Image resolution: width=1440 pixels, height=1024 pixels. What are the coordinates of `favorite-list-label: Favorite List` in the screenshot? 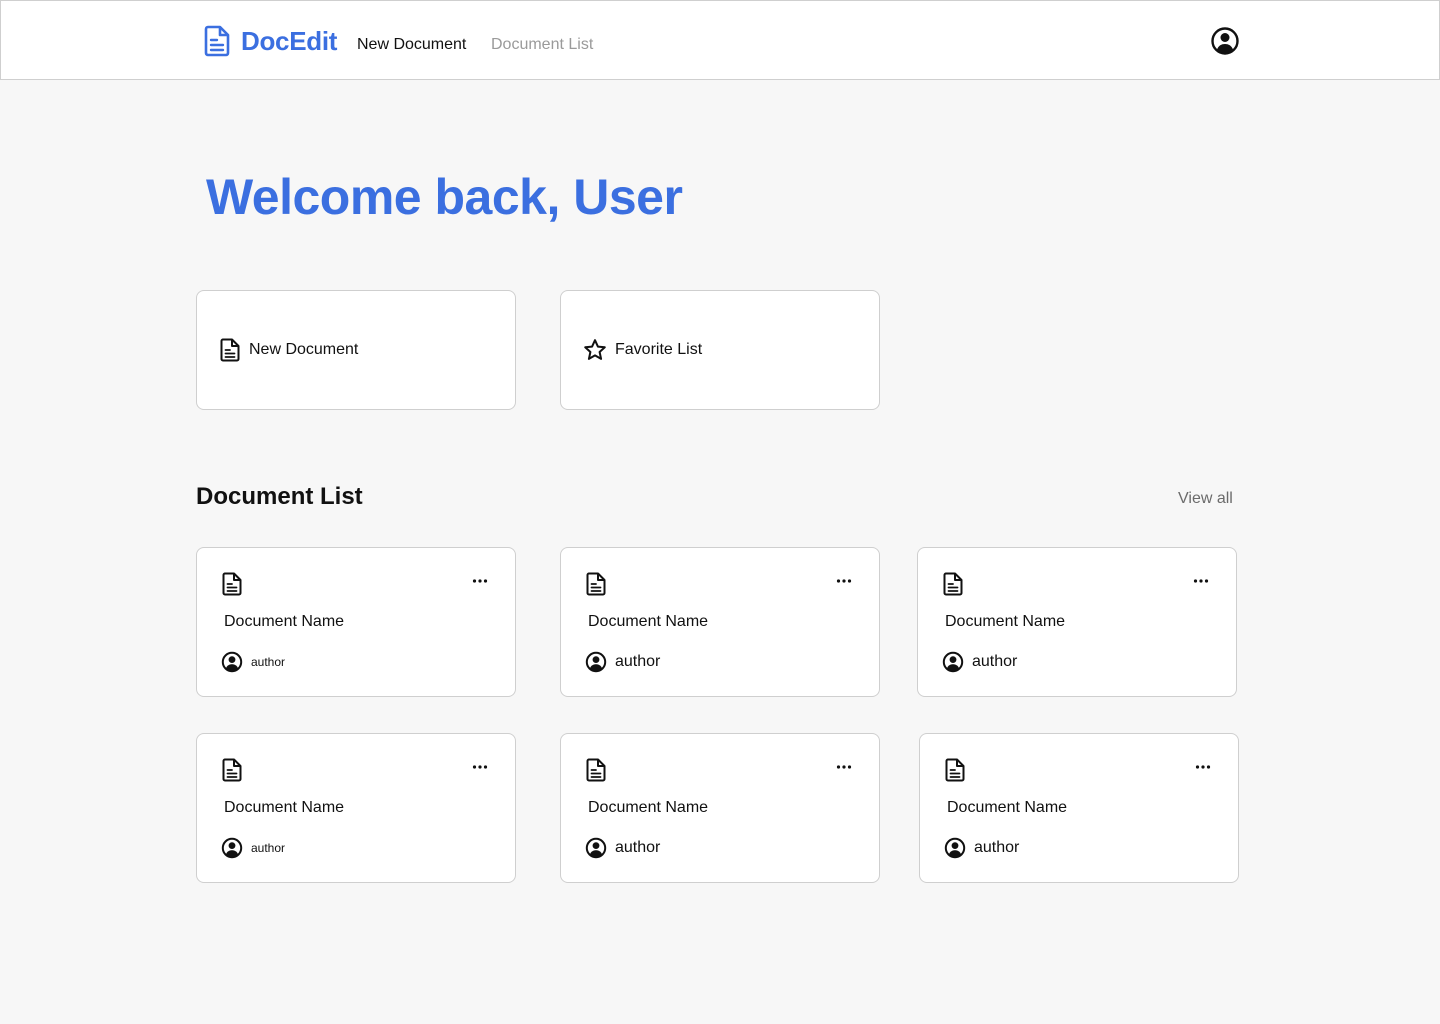 It's located at (659, 349).